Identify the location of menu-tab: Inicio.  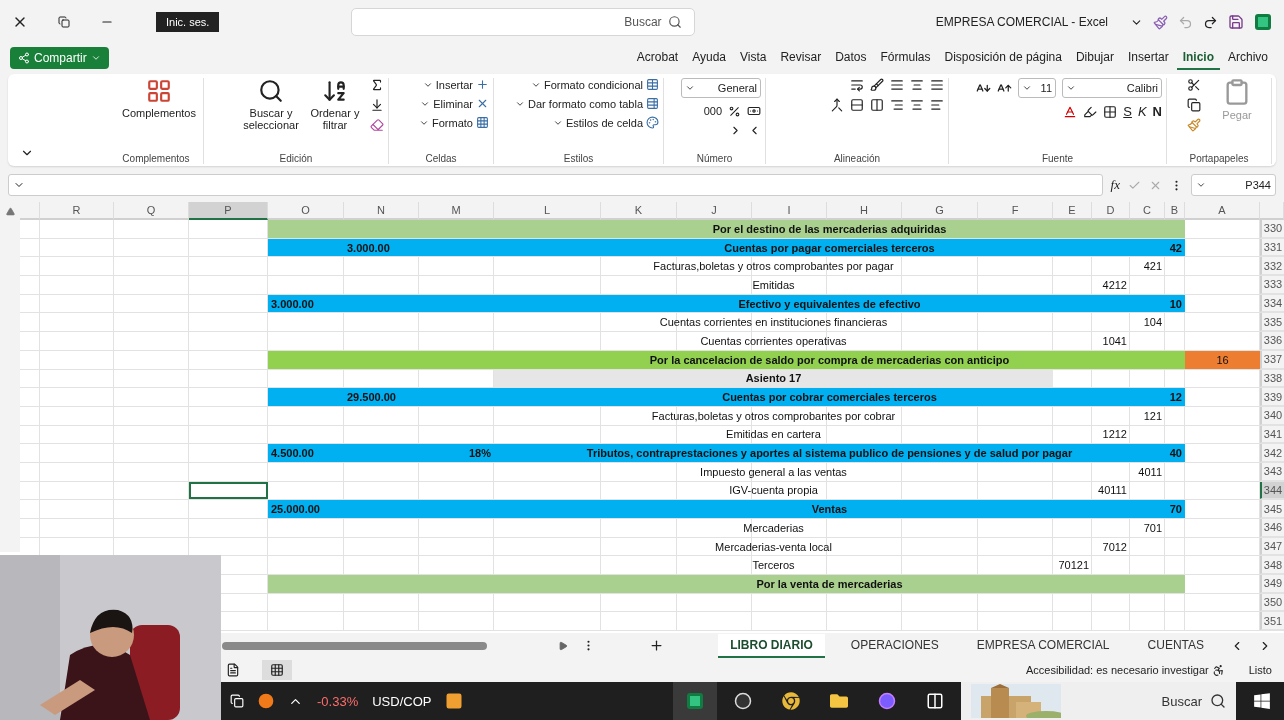
(1198, 58).